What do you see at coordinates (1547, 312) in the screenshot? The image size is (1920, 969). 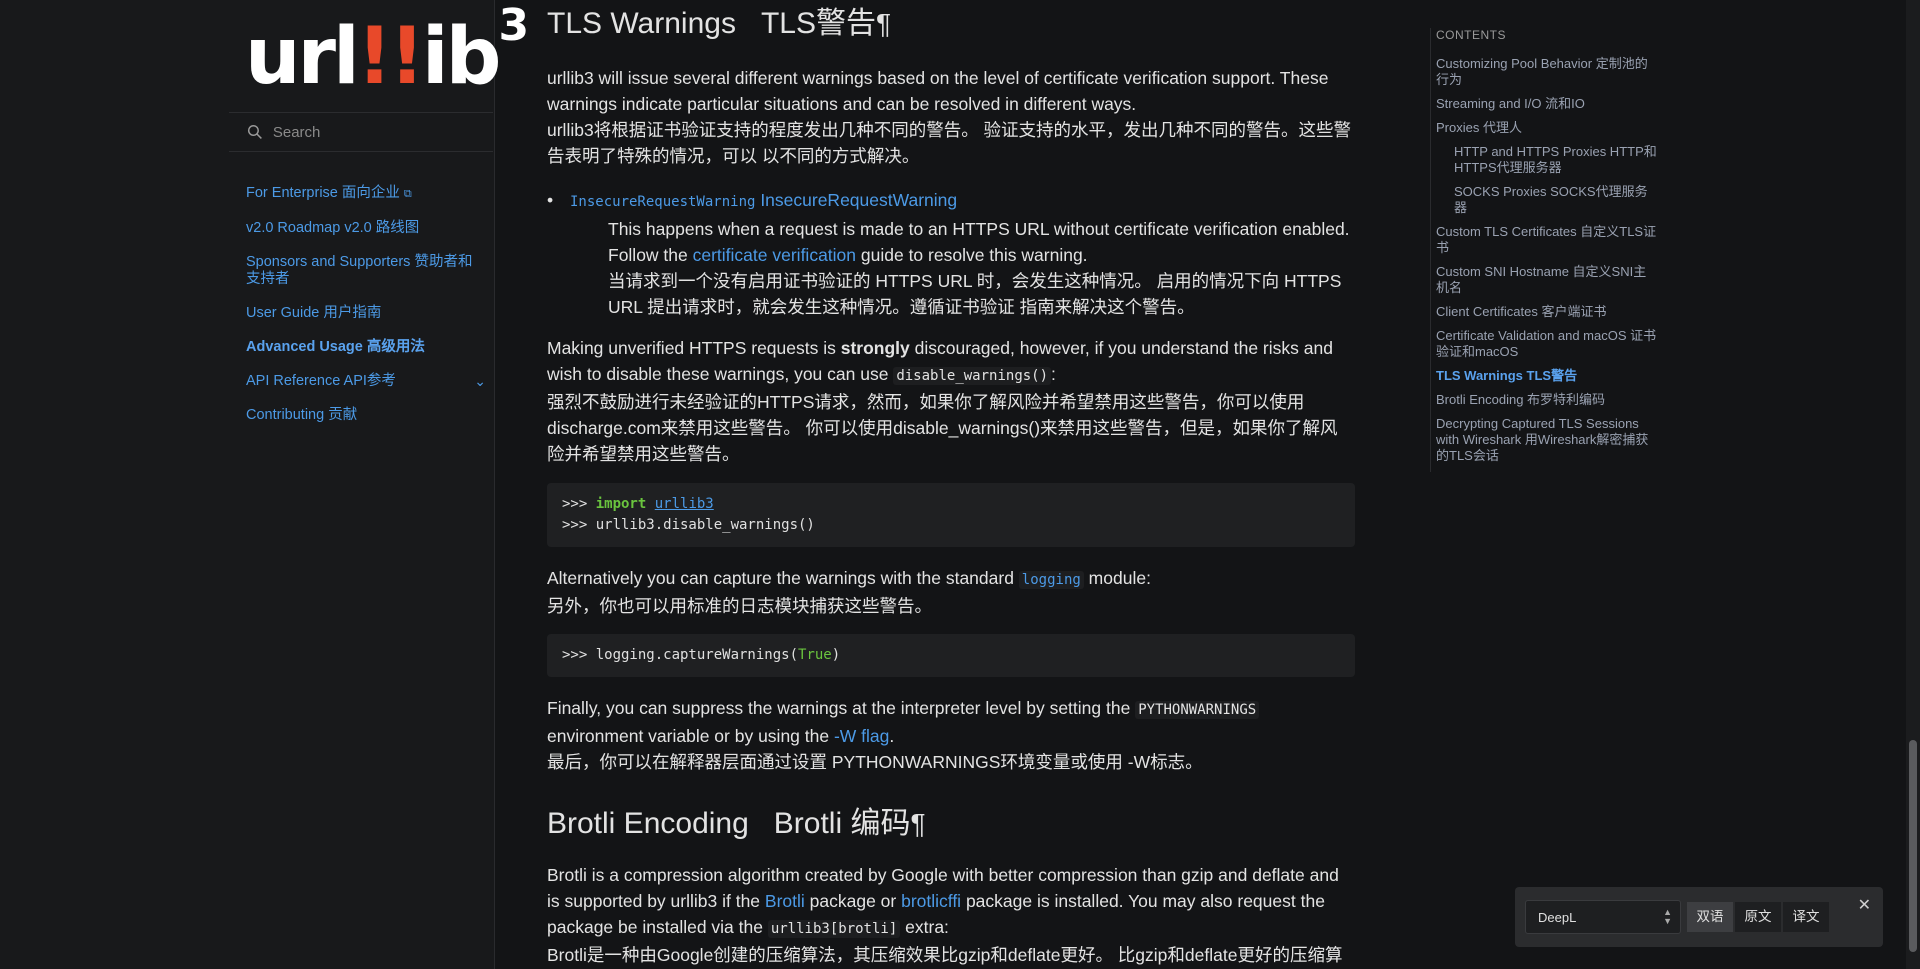 I see `toc-item-client-certificates: Client Certificates 客户端证书` at bounding box center [1547, 312].